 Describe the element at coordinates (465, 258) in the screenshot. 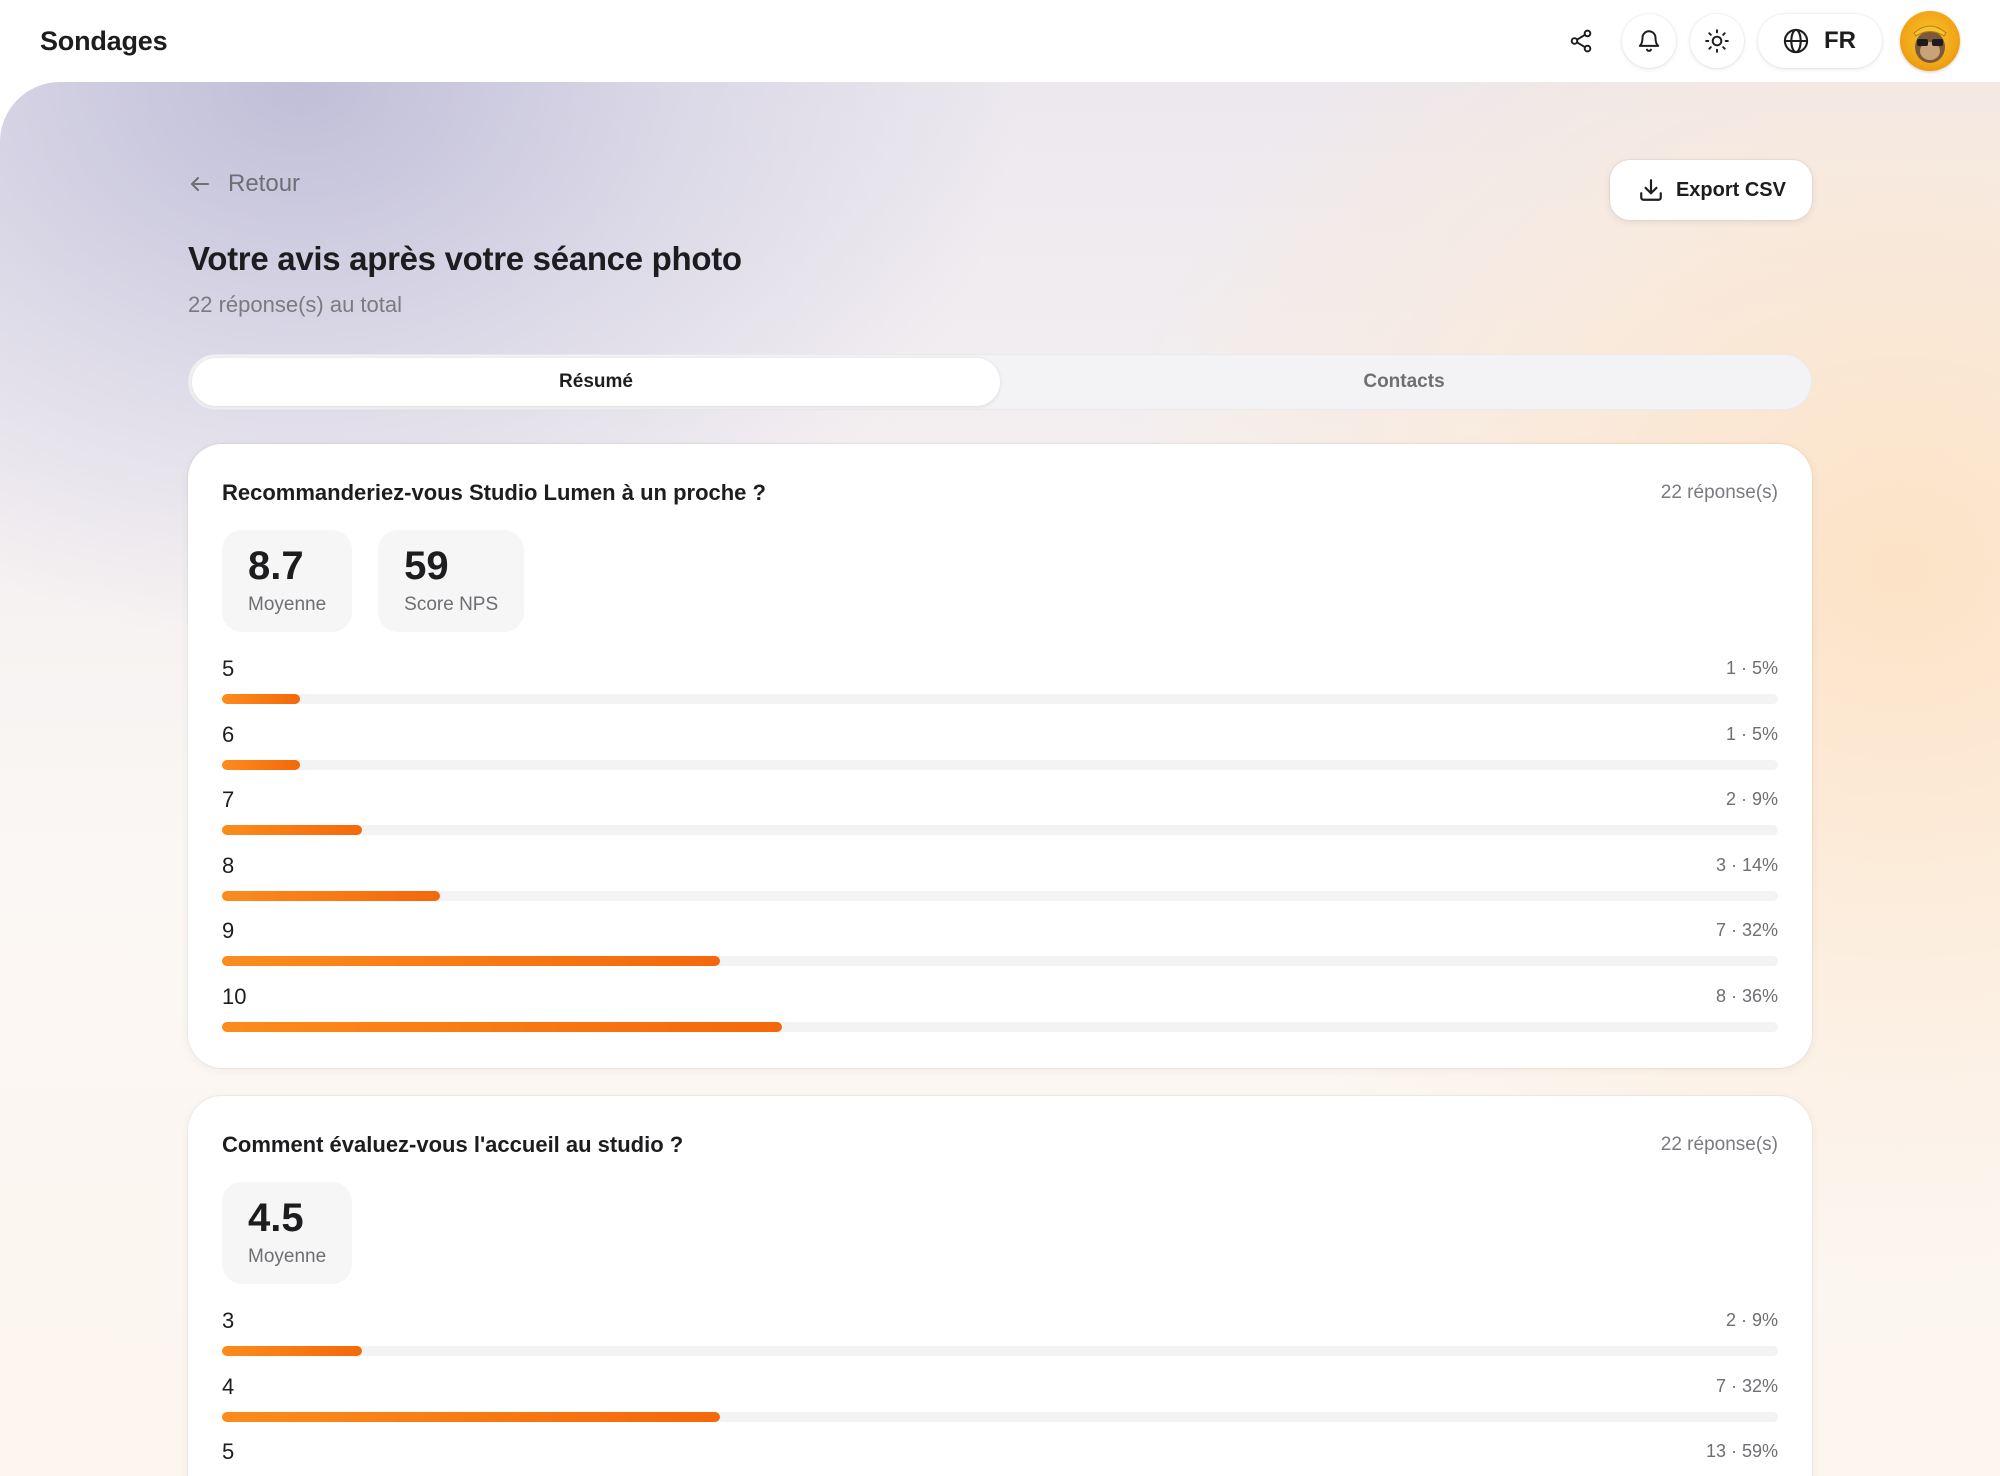

I see `page-title: Votre avis après votre séance photo` at that location.